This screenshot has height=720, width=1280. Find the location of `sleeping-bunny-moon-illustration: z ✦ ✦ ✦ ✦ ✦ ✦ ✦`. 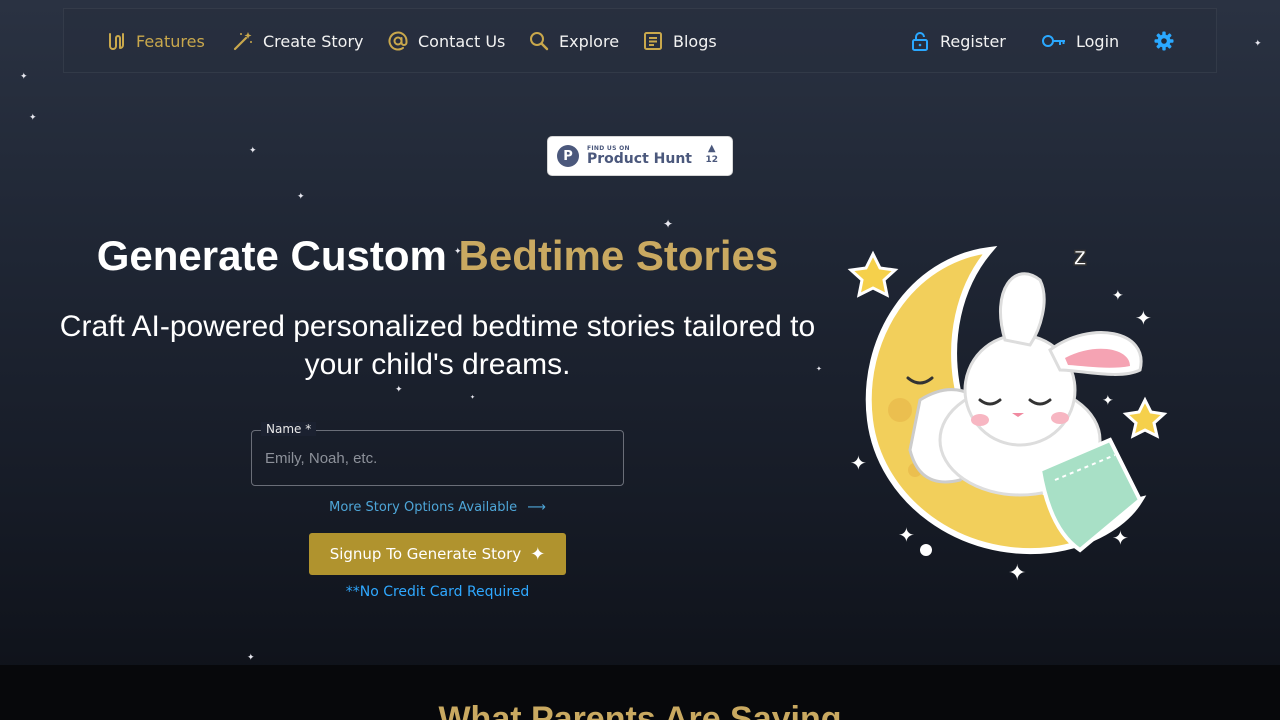

sleeping-bunny-moon-illustration: z ✦ ✦ ✦ ✦ ✦ ✦ ✦ is located at coordinates (1007, 412).